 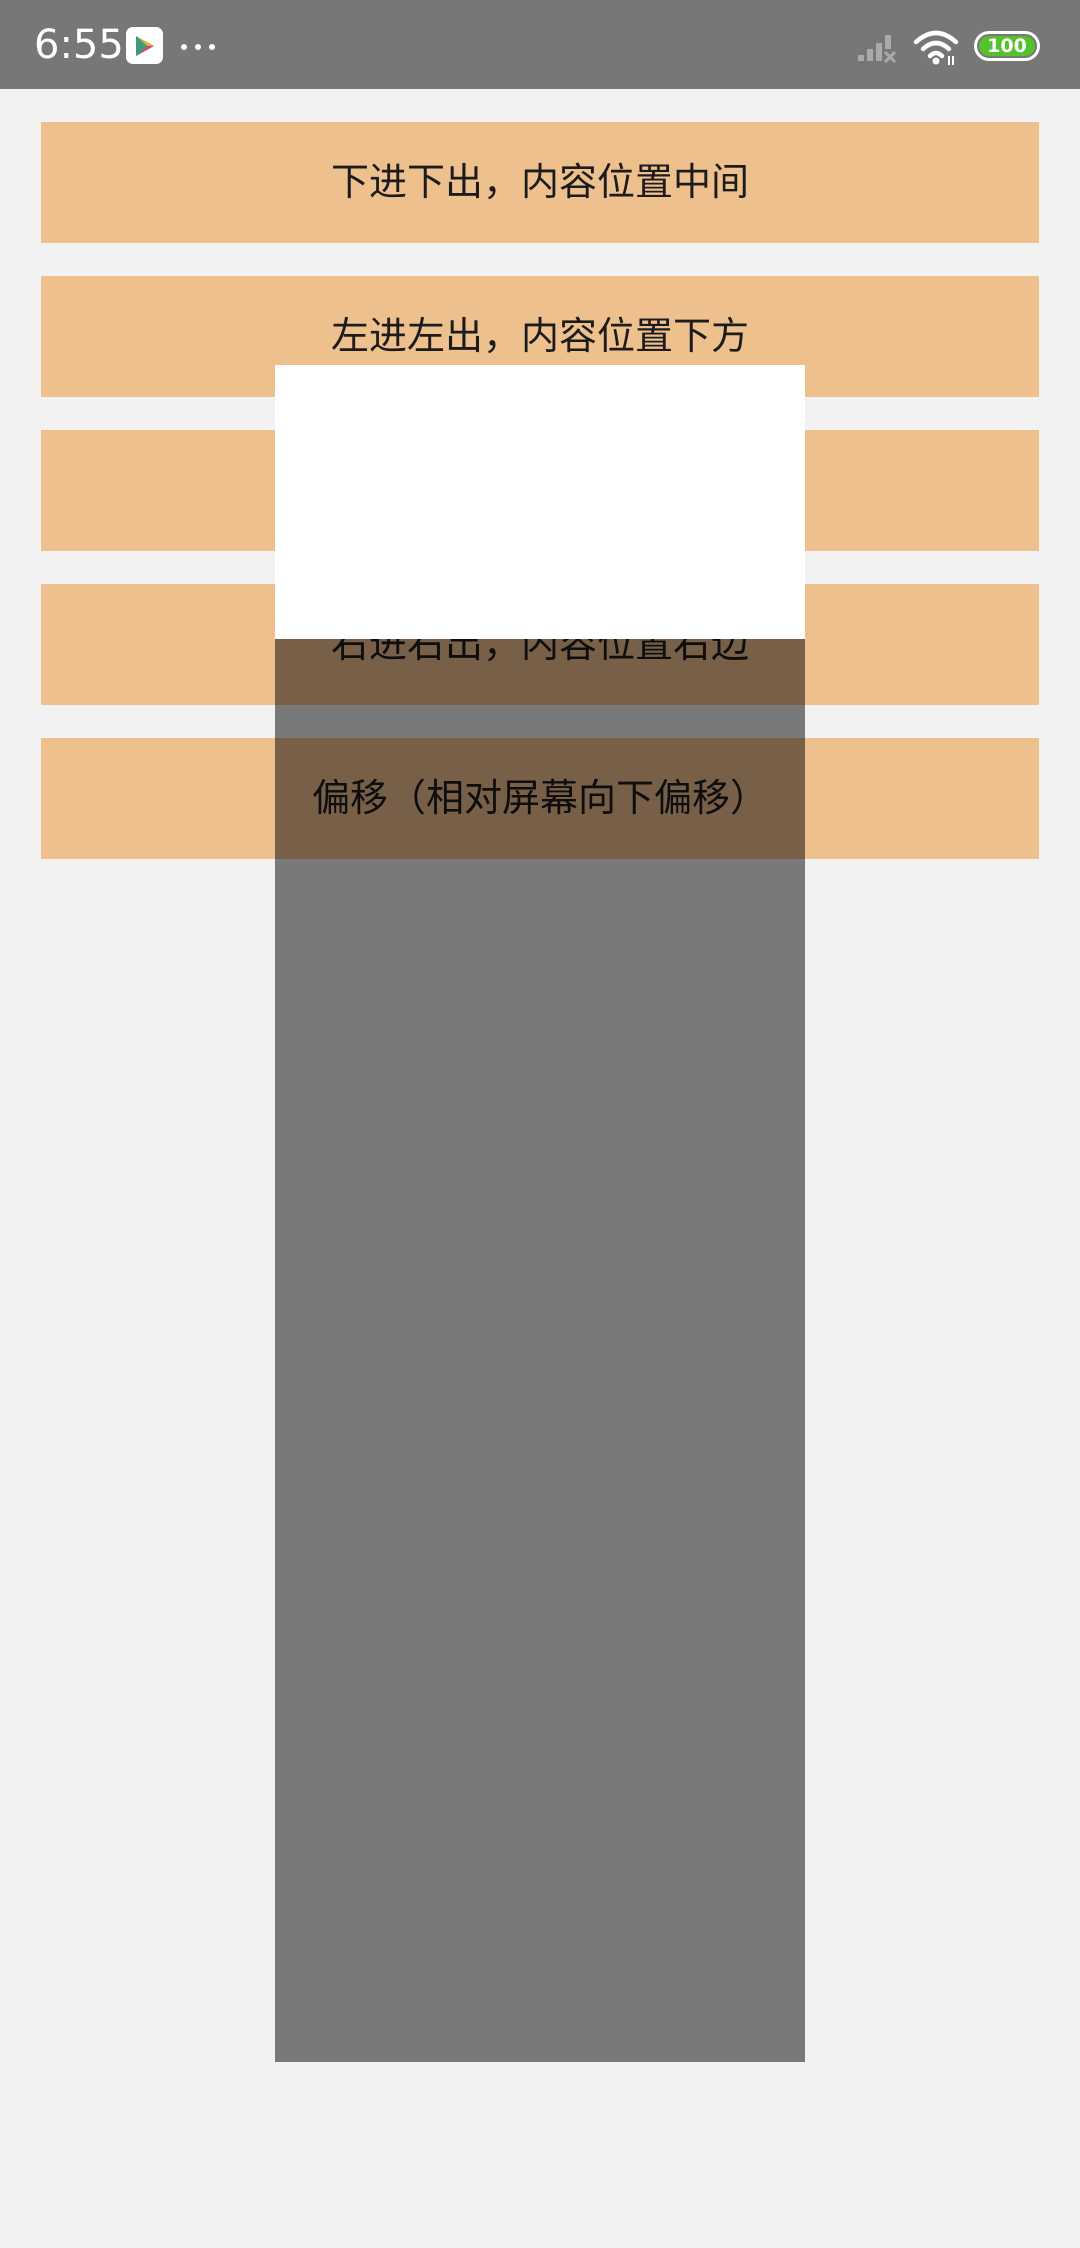 What do you see at coordinates (198, 47) in the screenshot?
I see `more-dots-icon` at bounding box center [198, 47].